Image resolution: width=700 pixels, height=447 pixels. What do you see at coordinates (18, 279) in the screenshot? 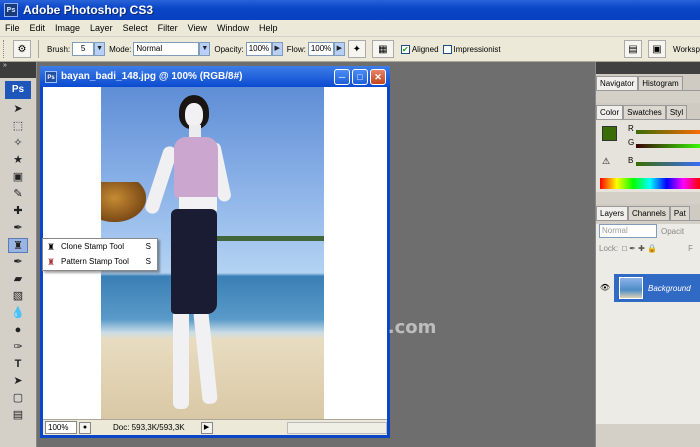
I see `eraser-tool-icon: ▰` at bounding box center [18, 279].